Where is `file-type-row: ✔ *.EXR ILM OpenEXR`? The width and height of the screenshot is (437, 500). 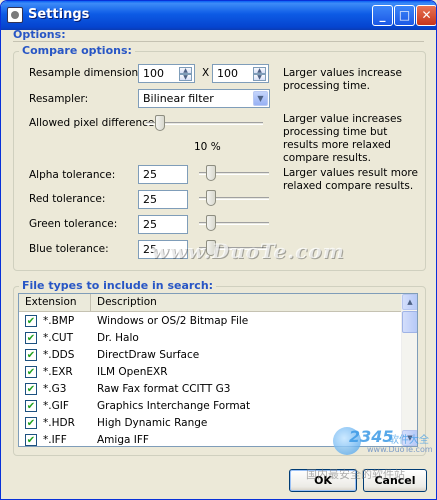
file-type-row: ✔ *.EXR ILM OpenEXR is located at coordinates (210, 372).